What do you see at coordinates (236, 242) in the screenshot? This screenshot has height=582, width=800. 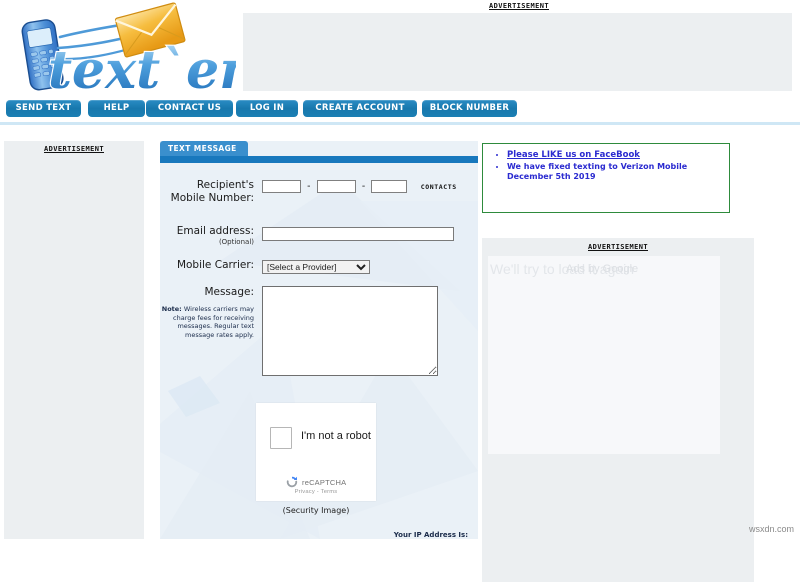 I see `email-optional-note: (Optional)` at bounding box center [236, 242].